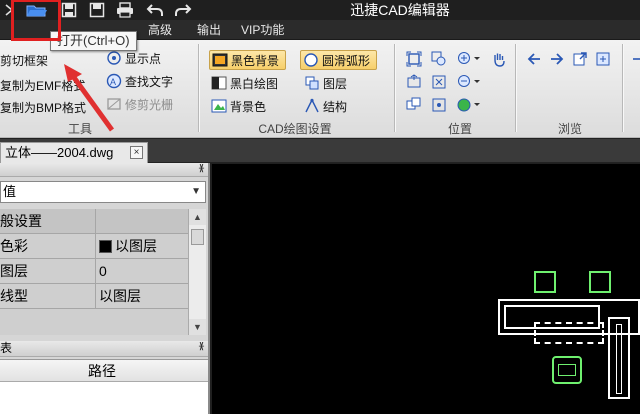 The height and width of the screenshot is (414, 640). I want to click on copy-view-icon, so click(414, 105).